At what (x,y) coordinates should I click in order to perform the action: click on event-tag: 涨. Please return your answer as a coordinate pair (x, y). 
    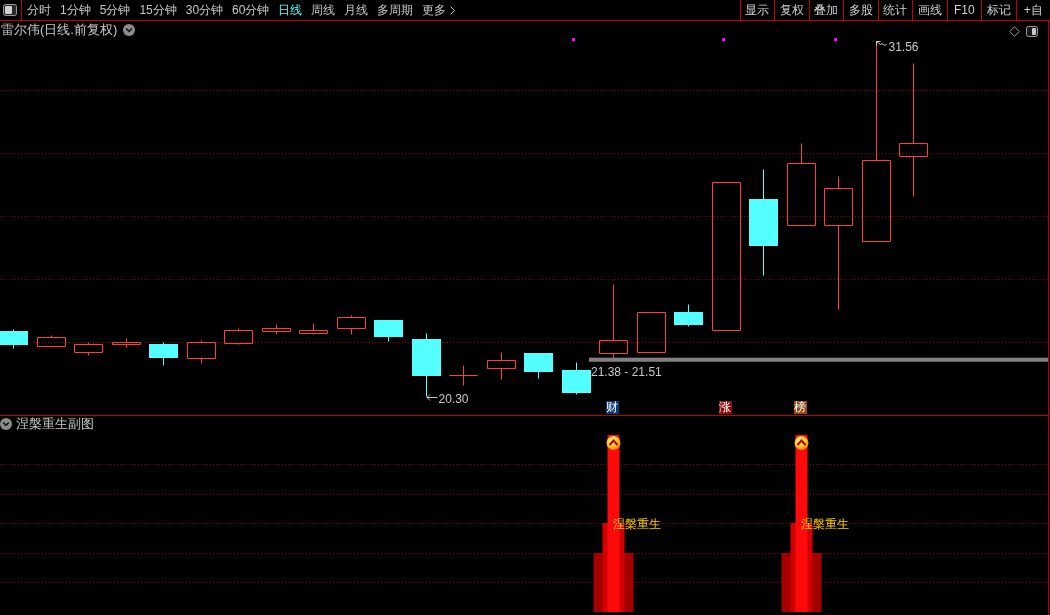
    Looking at the image, I should click on (725, 407).